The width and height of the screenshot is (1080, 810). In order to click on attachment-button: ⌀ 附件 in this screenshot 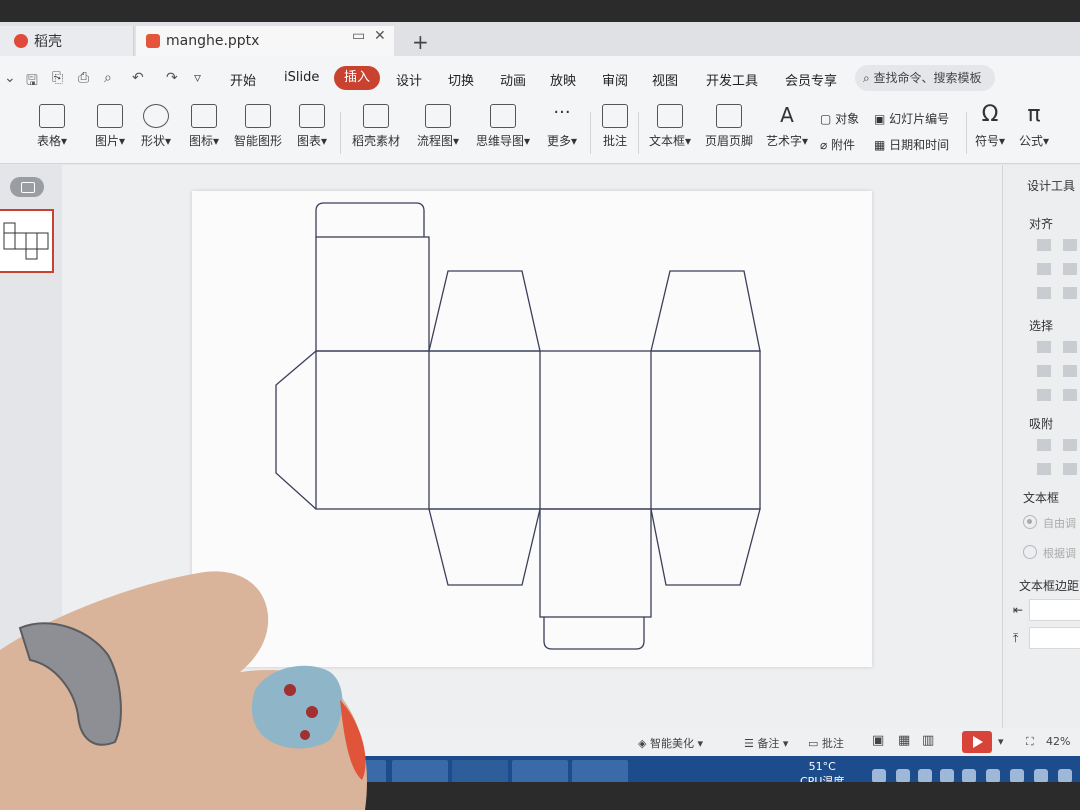, I will do `click(837, 144)`.